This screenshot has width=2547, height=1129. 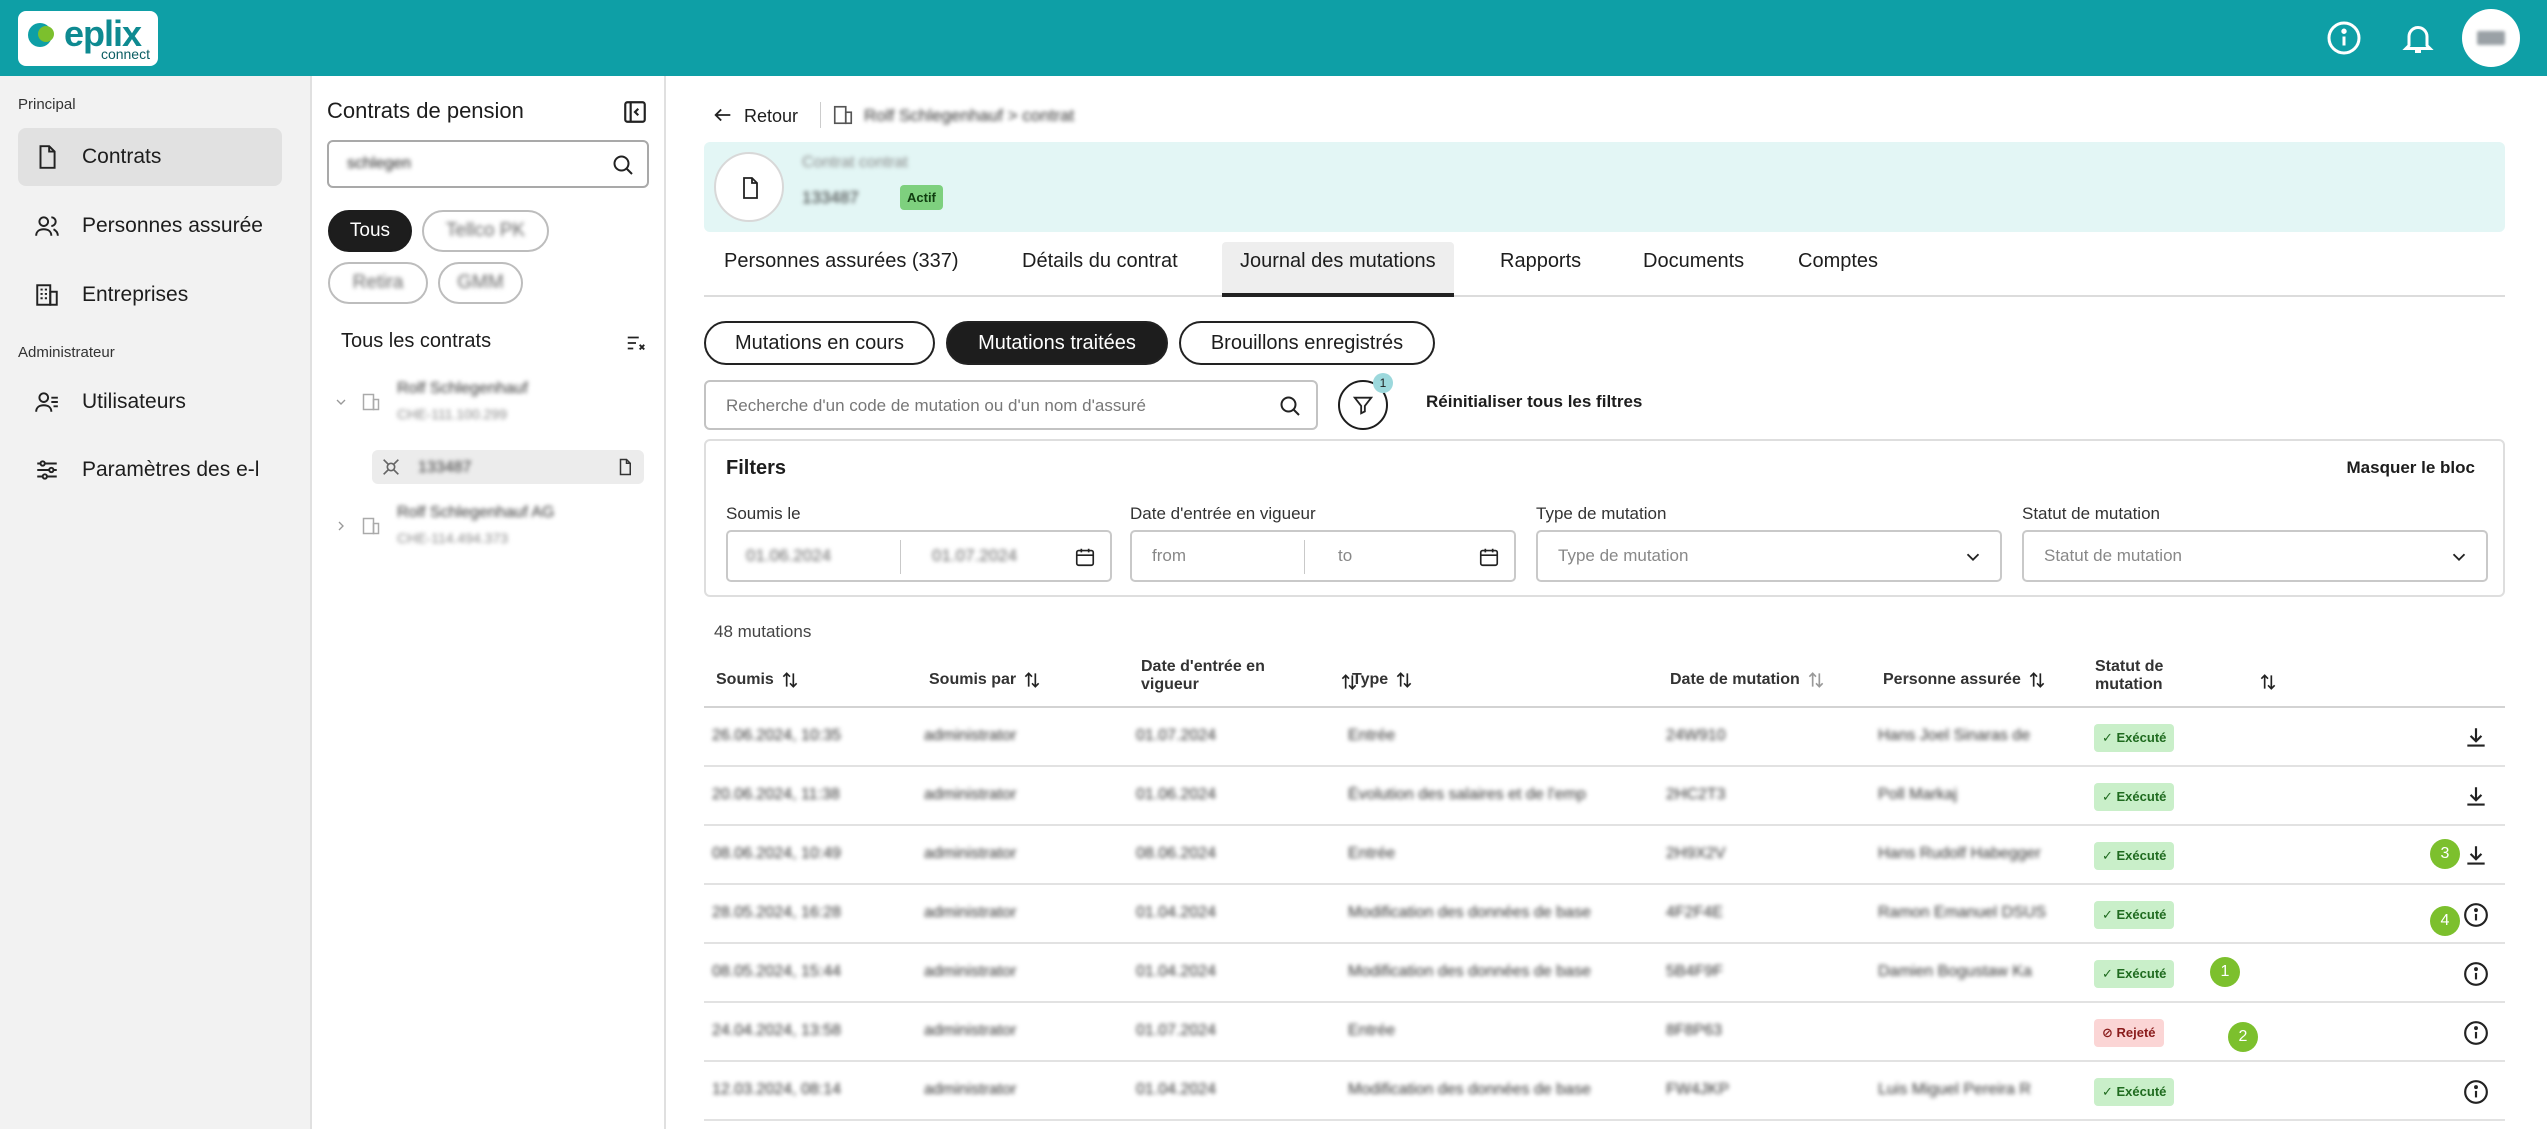 I want to click on column-title: Date d'entrée en vigueur, so click(x=1203, y=675).